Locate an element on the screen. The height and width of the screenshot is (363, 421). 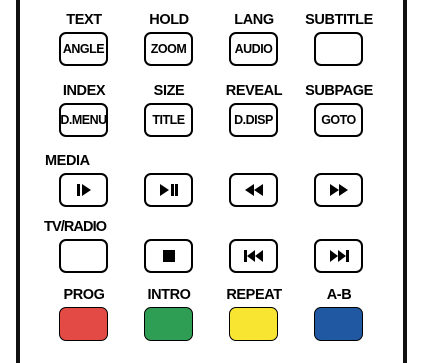
rewind-icon is located at coordinates (254, 190).